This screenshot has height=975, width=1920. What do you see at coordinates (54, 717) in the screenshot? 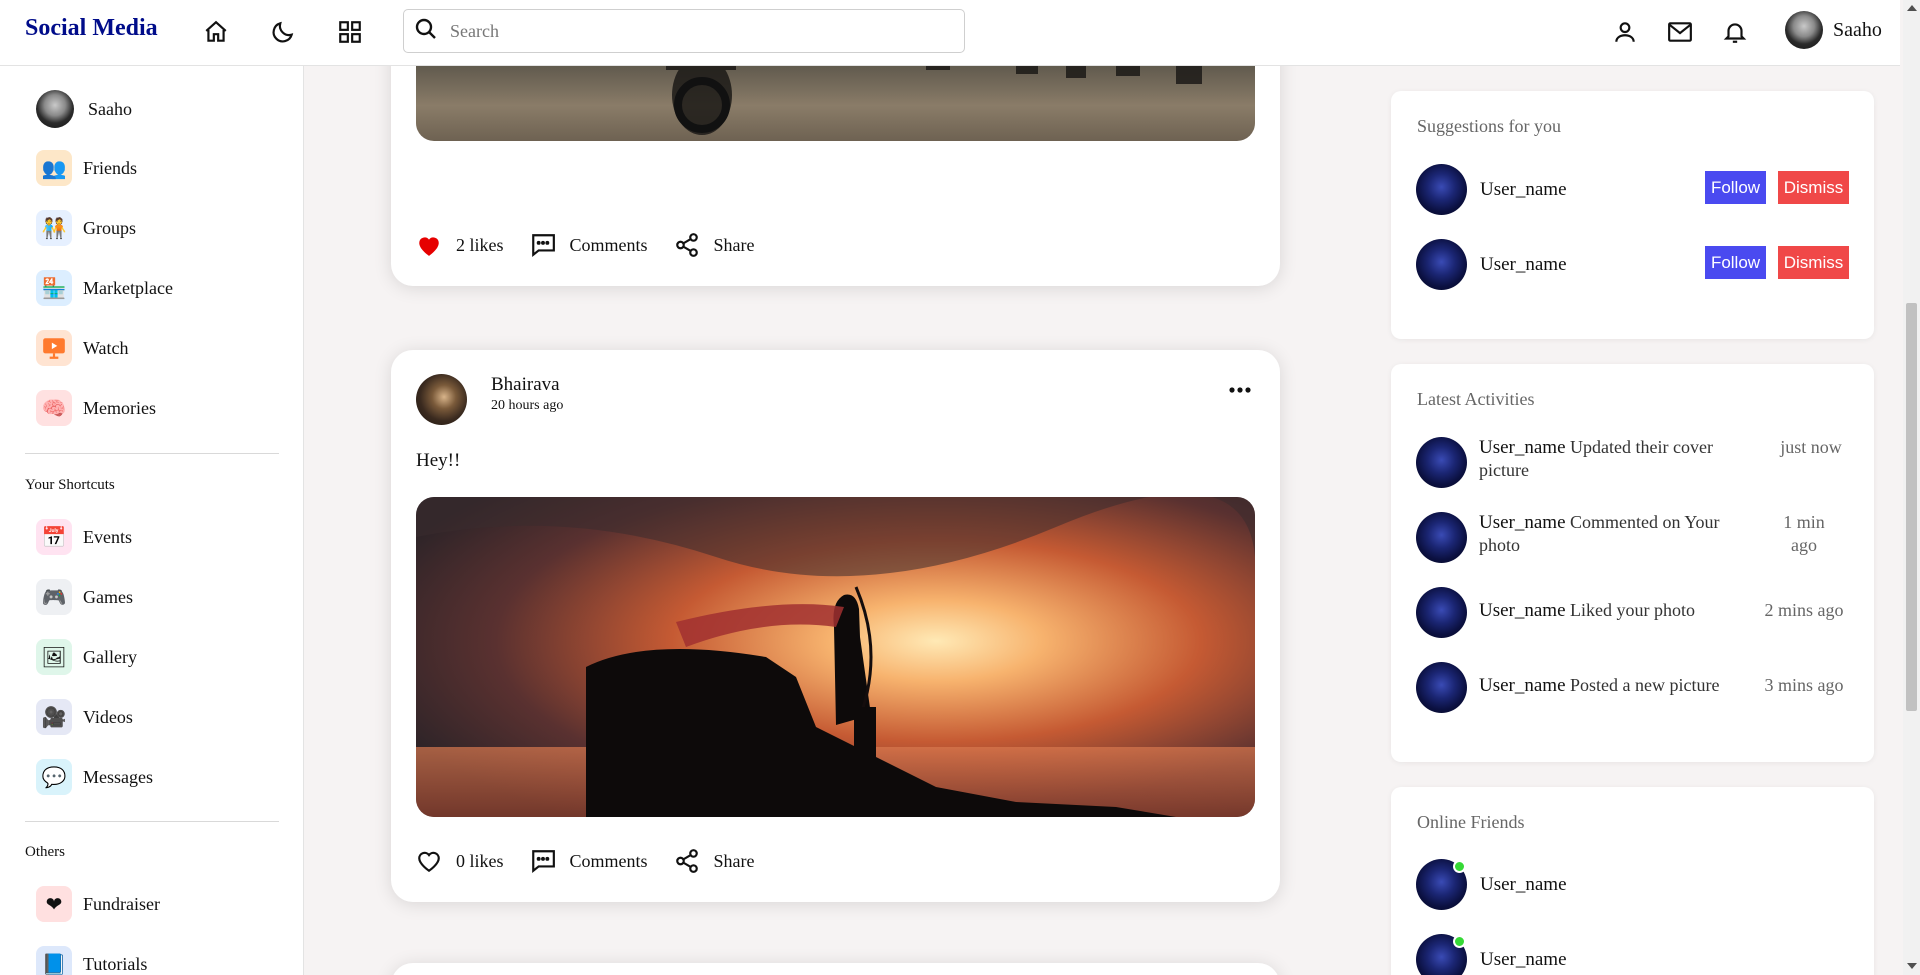
I see `videos-icon: 🎥` at bounding box center [54, 717].